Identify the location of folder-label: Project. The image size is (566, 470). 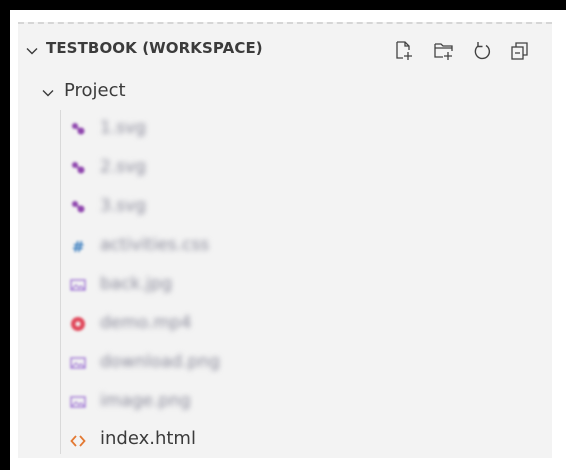
(95, 90).